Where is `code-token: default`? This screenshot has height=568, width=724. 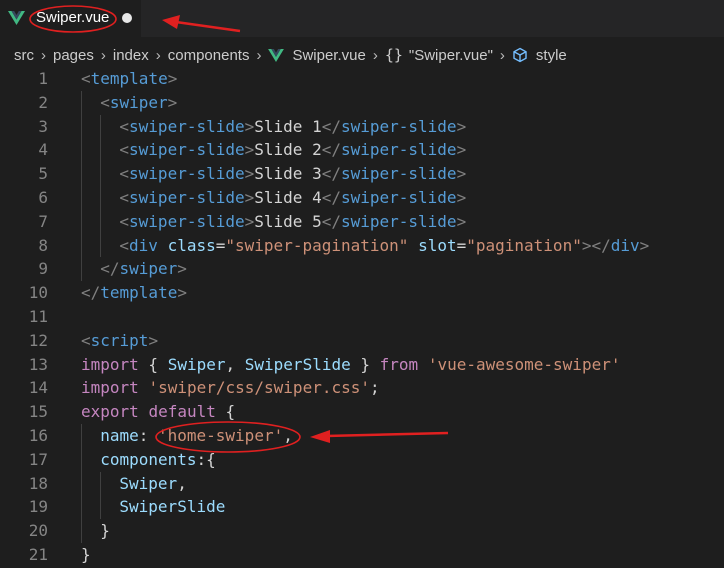
code-token: default is located at coordinates (182, 412).